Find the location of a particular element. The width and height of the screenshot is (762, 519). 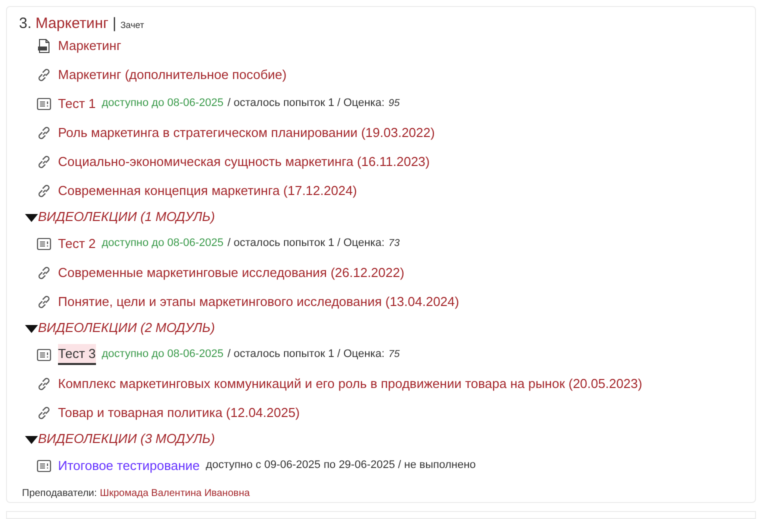

link: Маркетинг (дополнительное пособие) is located at coordinates (172, 74).